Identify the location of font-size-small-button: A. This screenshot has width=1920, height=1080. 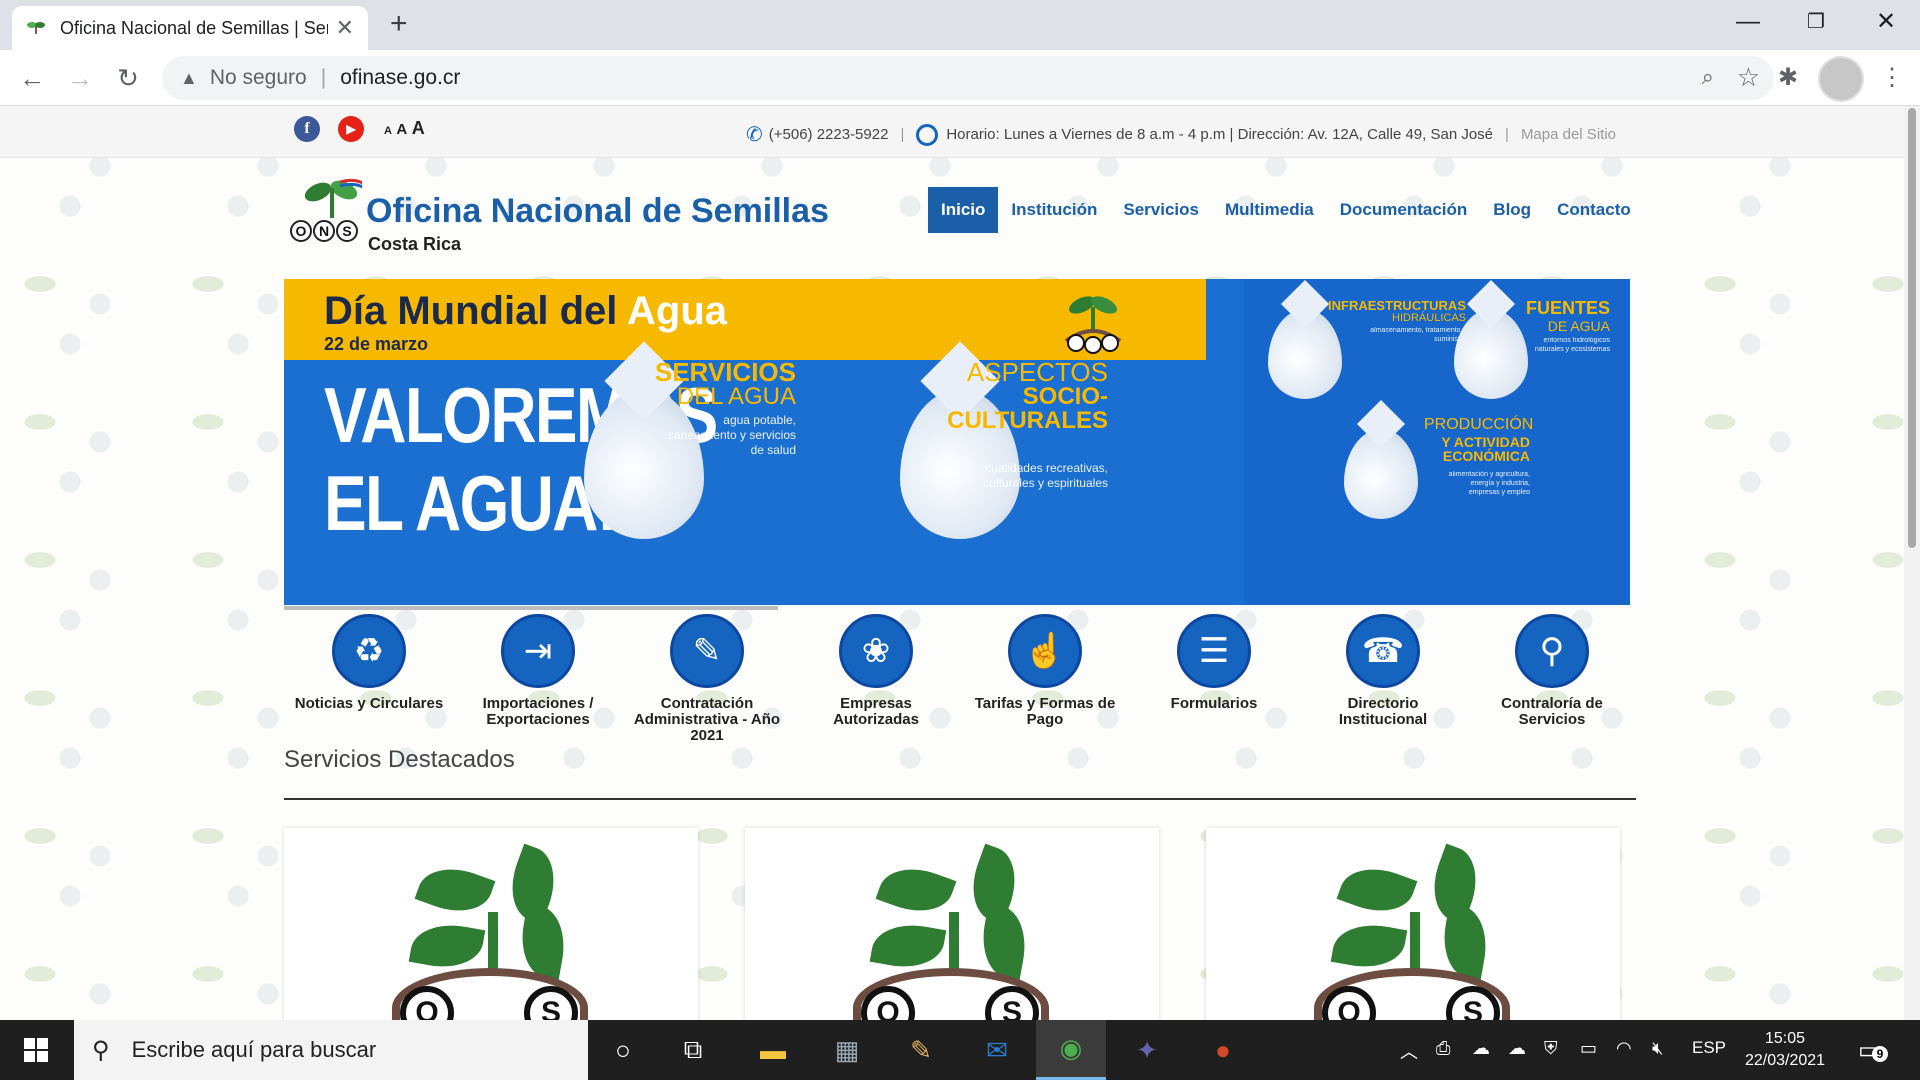
(388, 131).